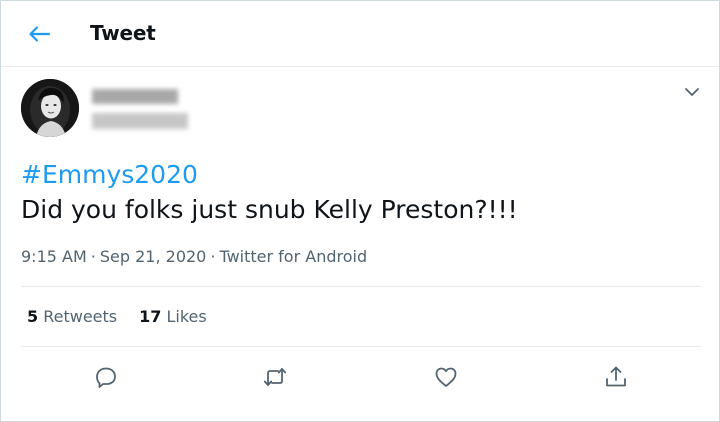  I want to click on likes-label: Likes, so click(186, 316).